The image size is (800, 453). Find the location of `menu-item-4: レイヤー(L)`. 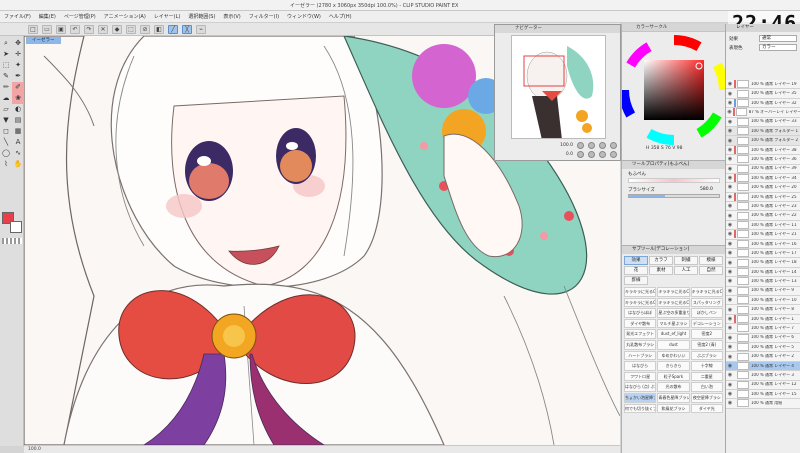

menu-item-4: レイヤー(L) is located at coordinates (167, 16).